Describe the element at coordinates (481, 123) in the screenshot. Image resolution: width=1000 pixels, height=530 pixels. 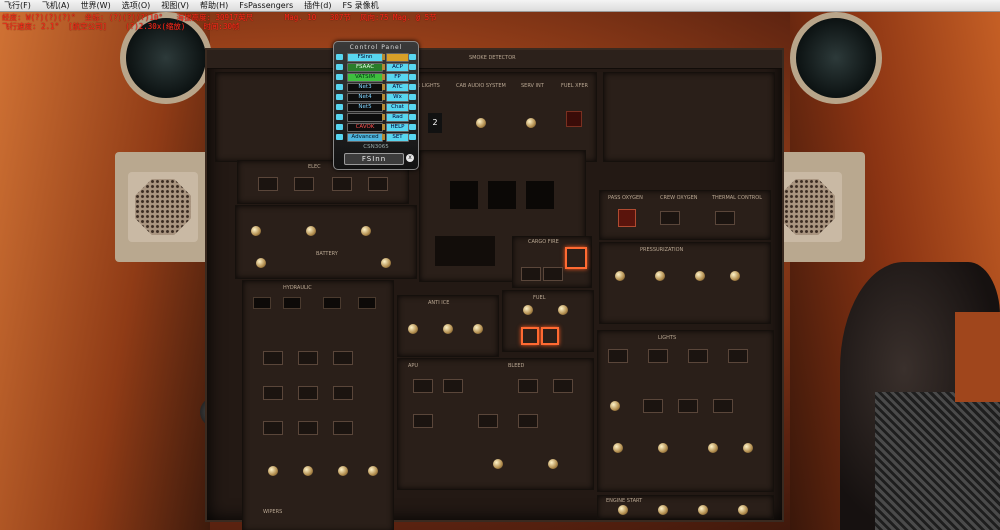
I see `cab-audio-knob` at that location.